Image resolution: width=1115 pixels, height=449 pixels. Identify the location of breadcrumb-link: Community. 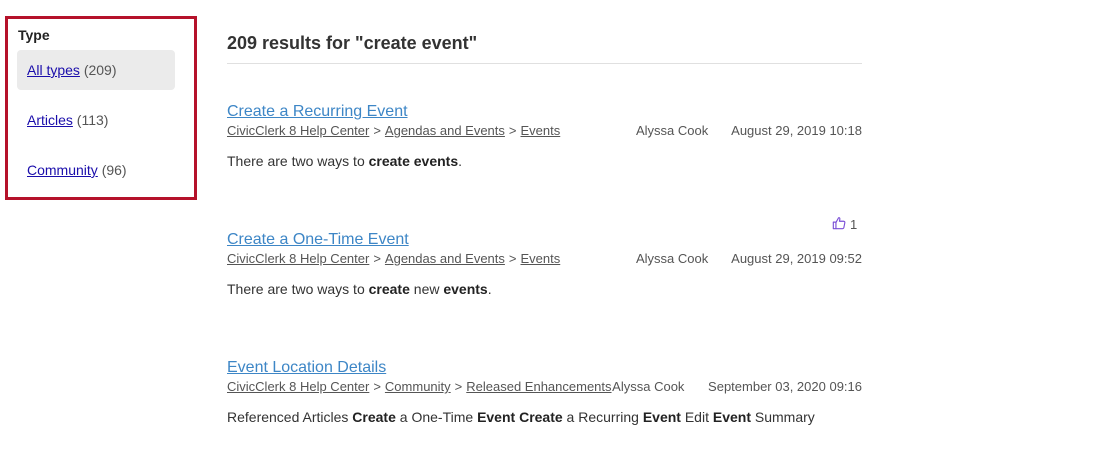
(418, 386).